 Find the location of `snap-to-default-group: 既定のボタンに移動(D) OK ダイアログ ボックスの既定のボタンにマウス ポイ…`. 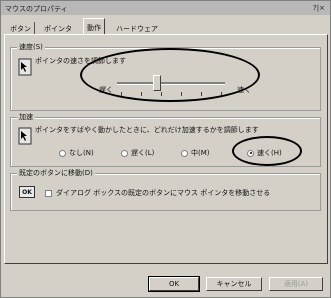

snap-to-default-group: 既定のボタンに移動(D) OK ダイアログ ボックスの既定のボタンにマウス ポイ… is located at coordinates (165, 189).